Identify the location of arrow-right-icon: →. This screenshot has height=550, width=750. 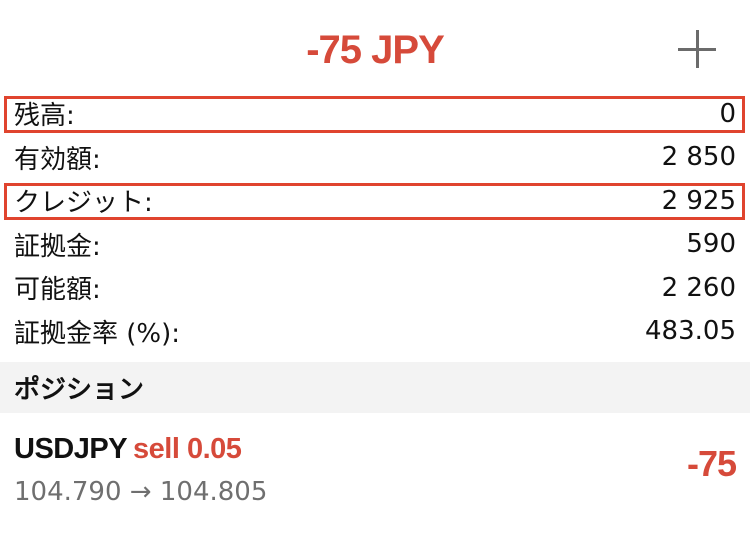
(140, 492).